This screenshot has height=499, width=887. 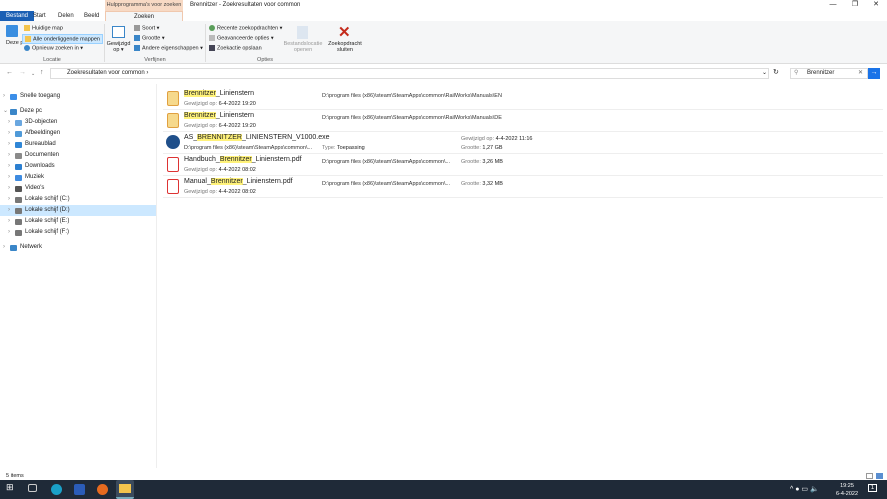 I want to click on address-bar: Zoekresultaten voor common ›, so click(x=409, y=73).